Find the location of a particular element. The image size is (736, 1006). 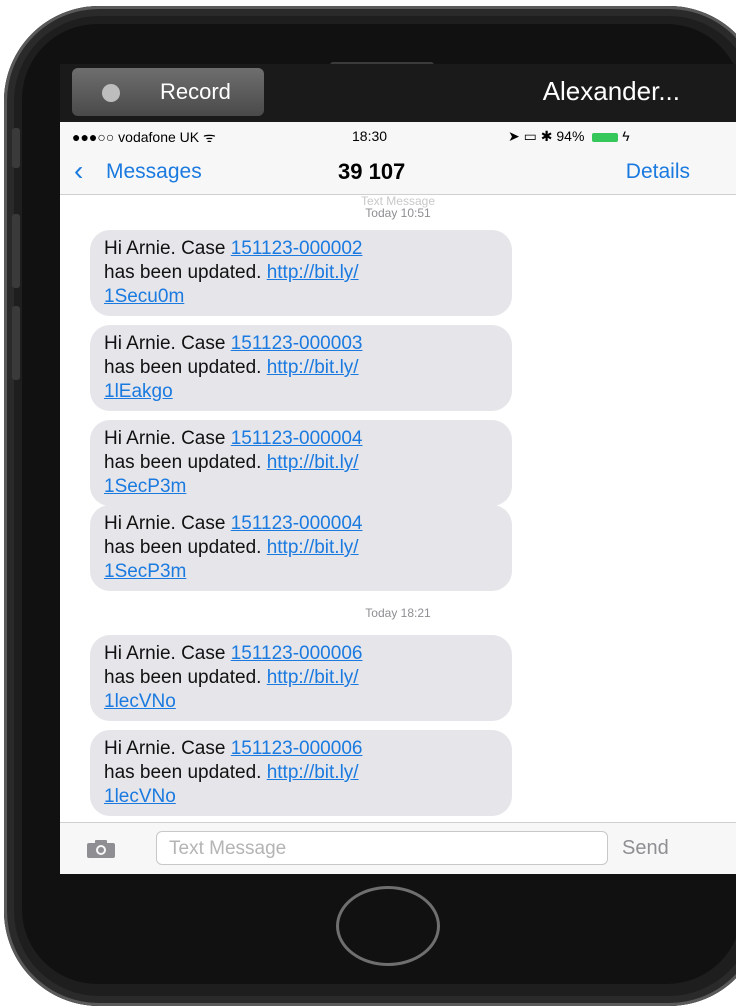

carrier-signal: ●●●○○ vodafone UK ᯤ is located at coordinates (144, 137).